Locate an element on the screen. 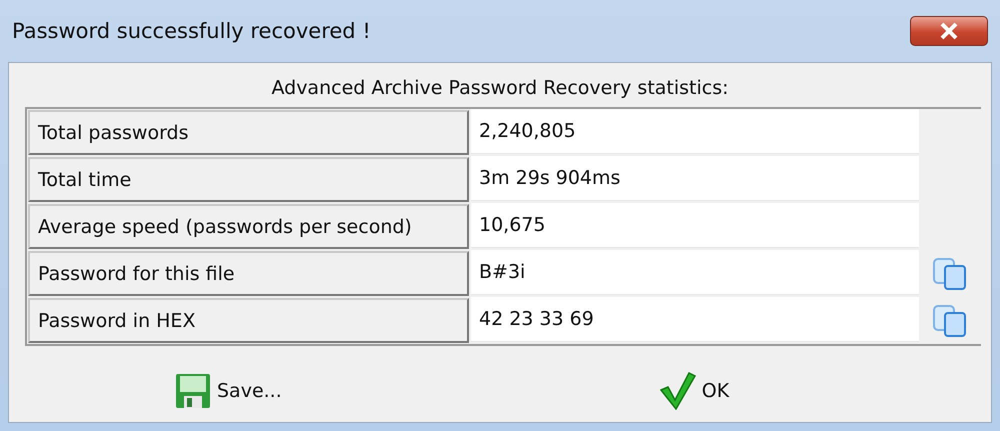 This screenshot has height=431, width=1000. ok-button: OK is located at coordinates (695, 391).